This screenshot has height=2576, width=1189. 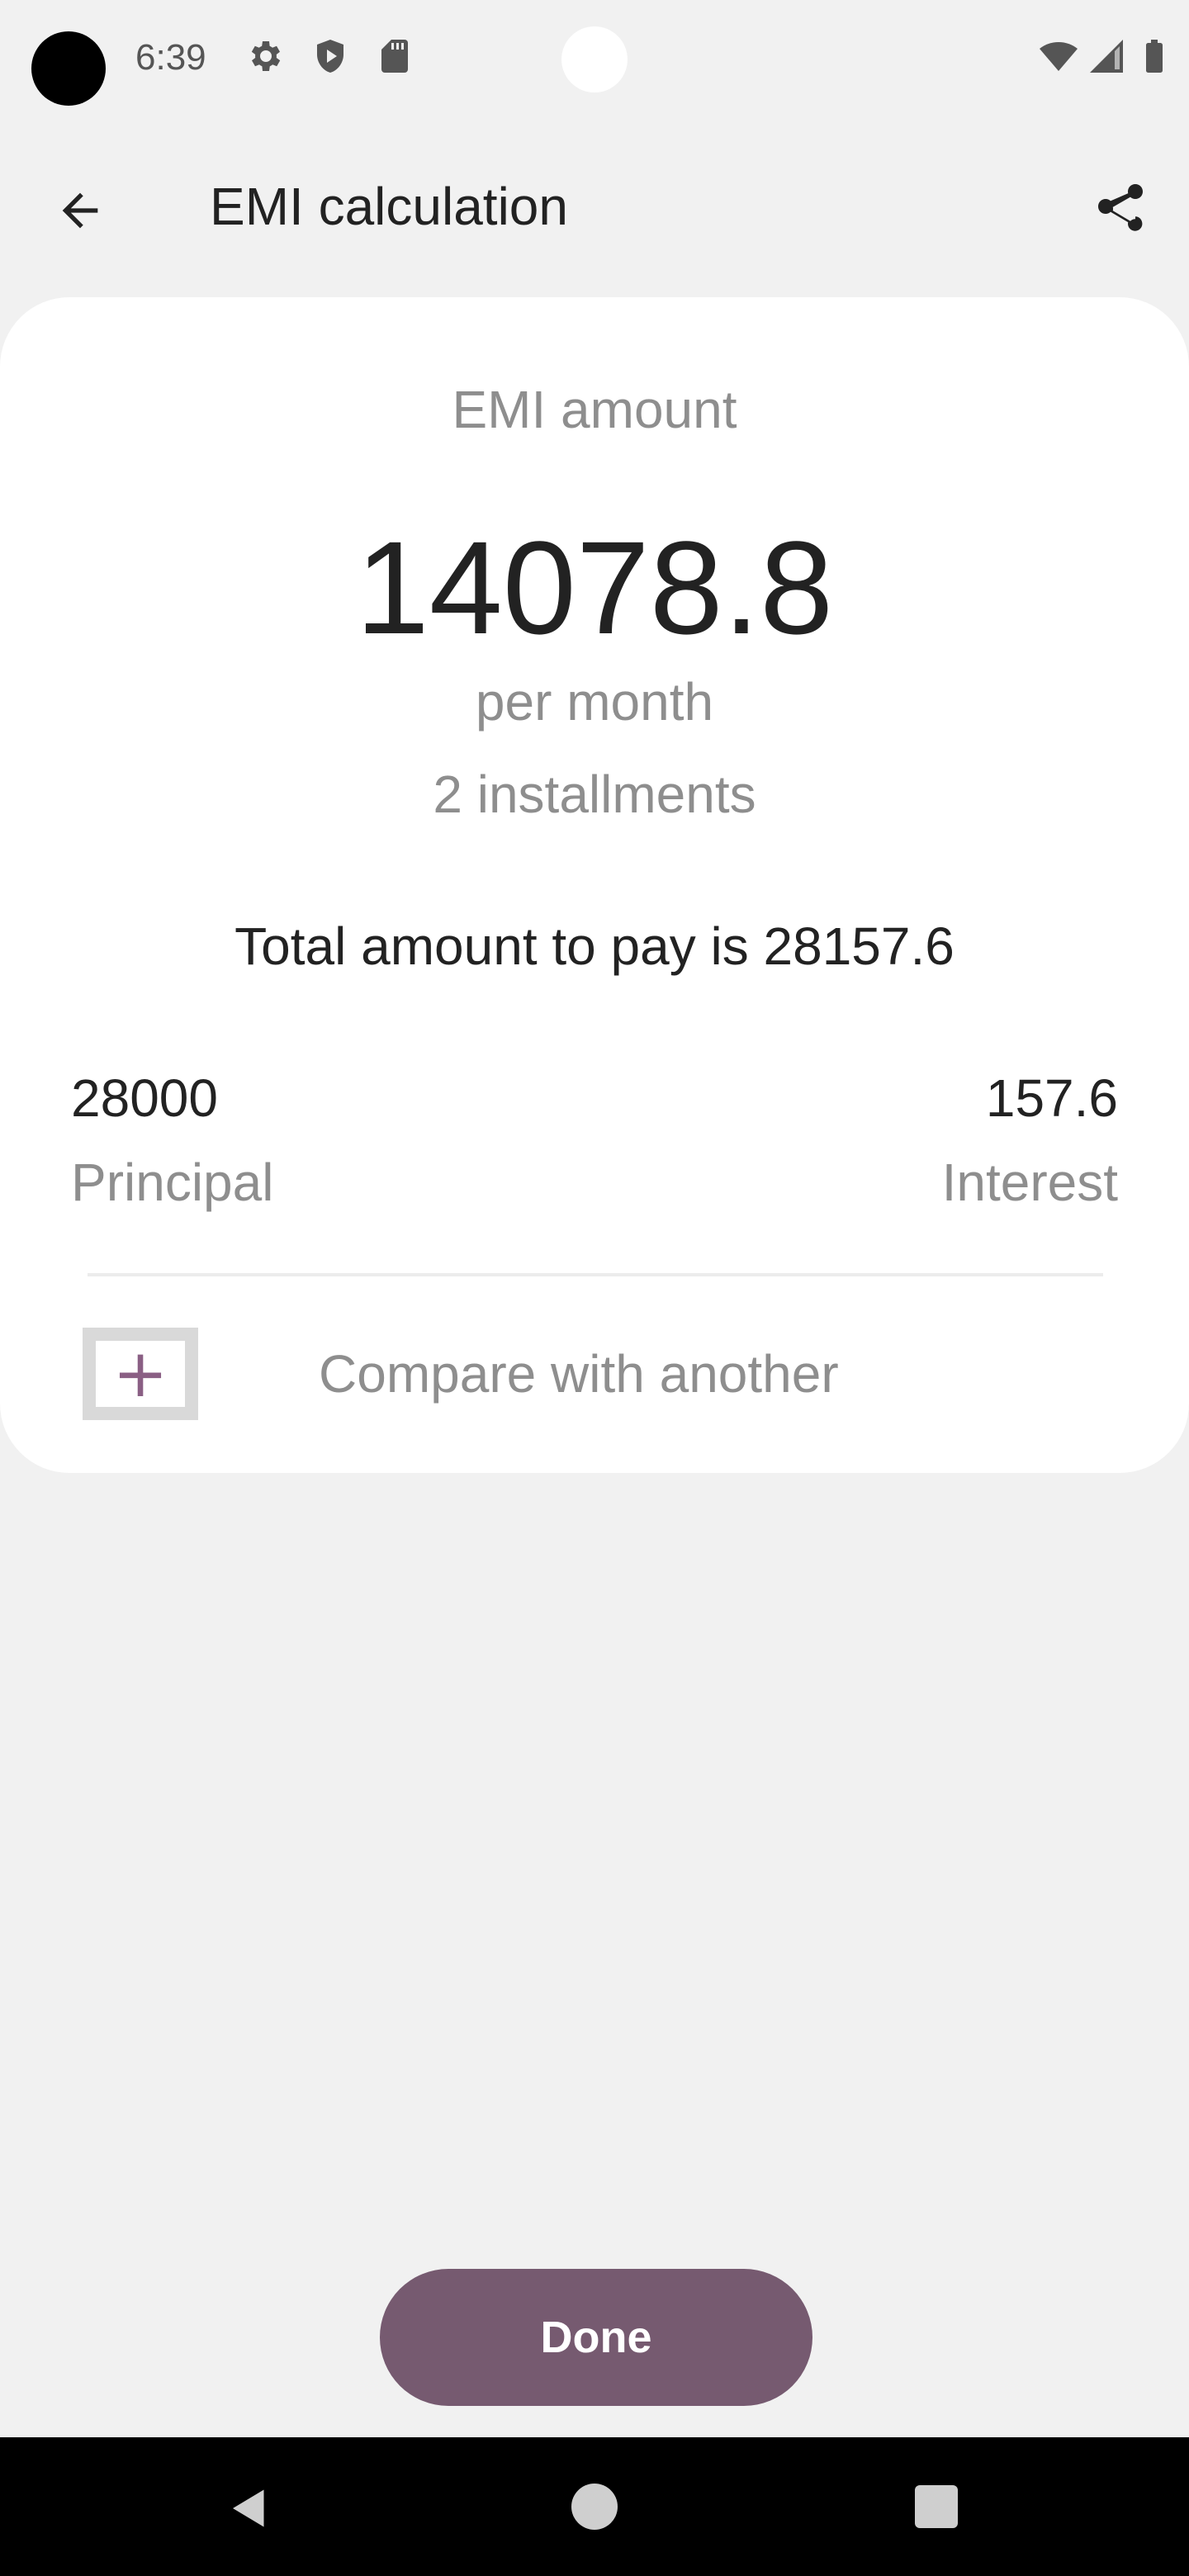 I want to click on status-bar: 6:39, so click(x=594, y=58).